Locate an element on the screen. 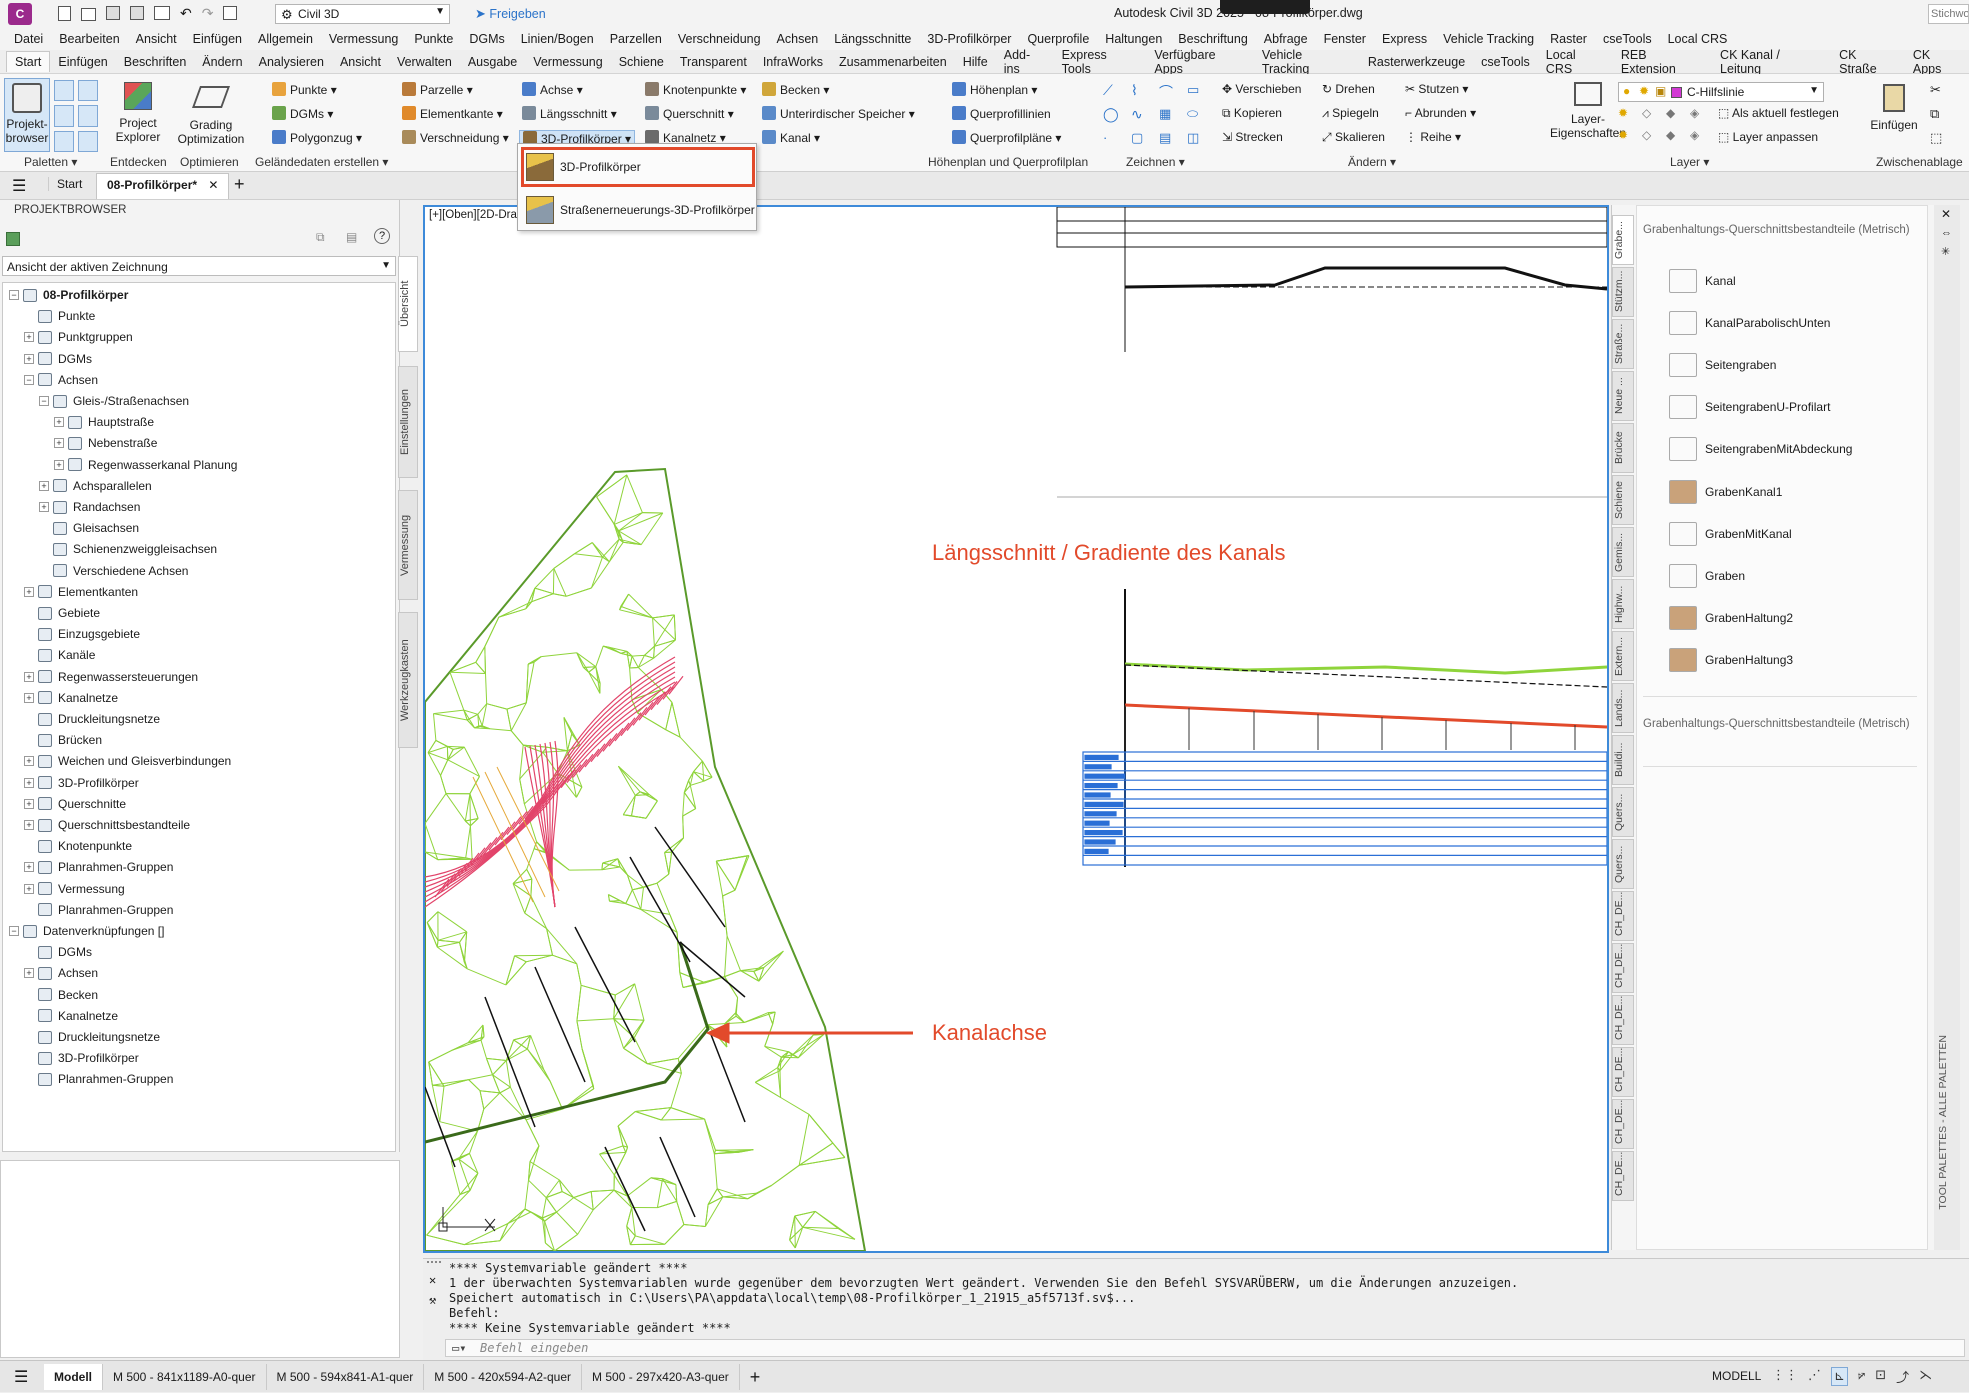  tree-item: Einzugsgebiete is located at coordinates (82, 634).